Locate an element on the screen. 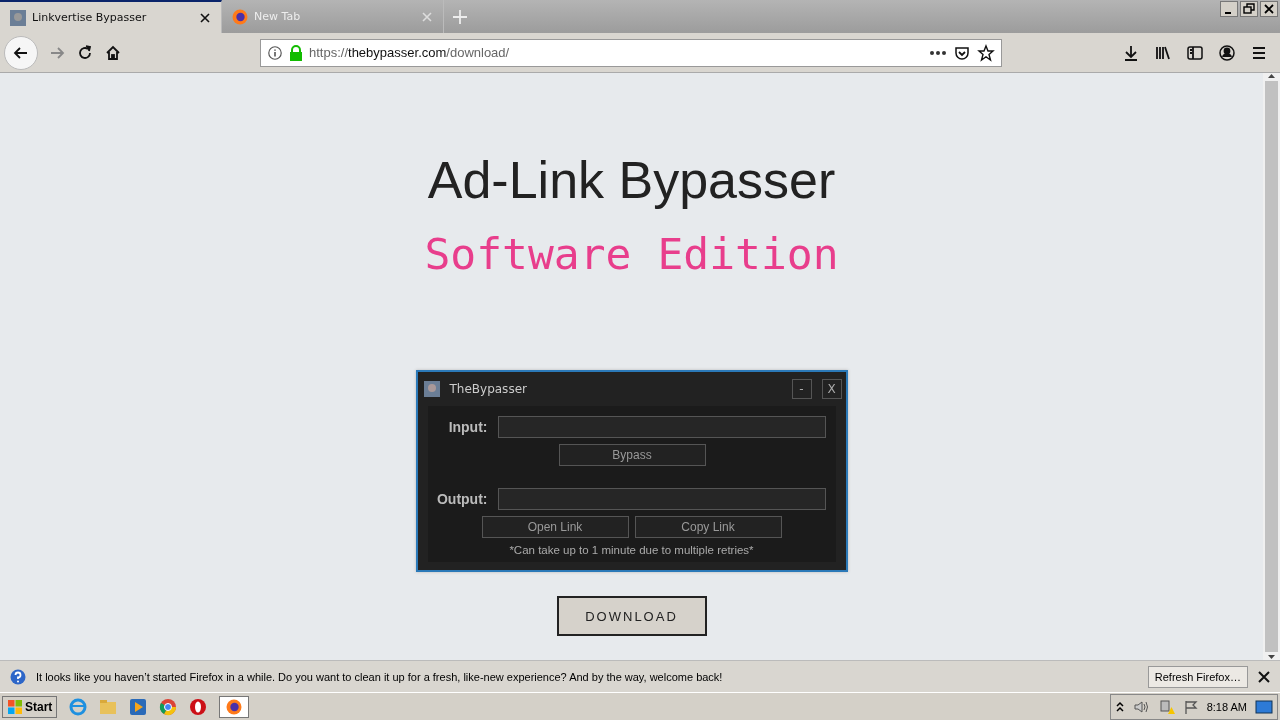  taskbar-button is located at coordinates (234, 706).